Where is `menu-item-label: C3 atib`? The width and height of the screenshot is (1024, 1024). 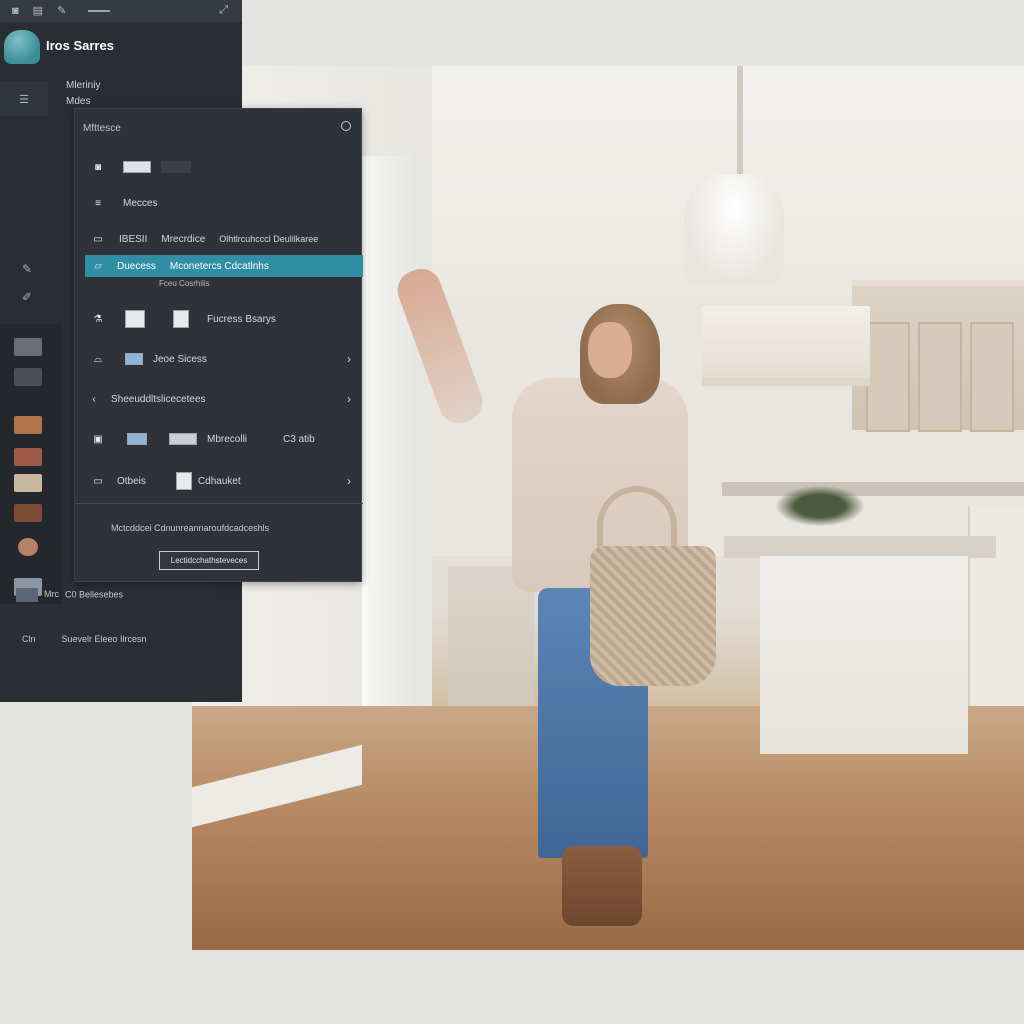
menu-item-label: C3 atib is located at coordinates (299, 439).